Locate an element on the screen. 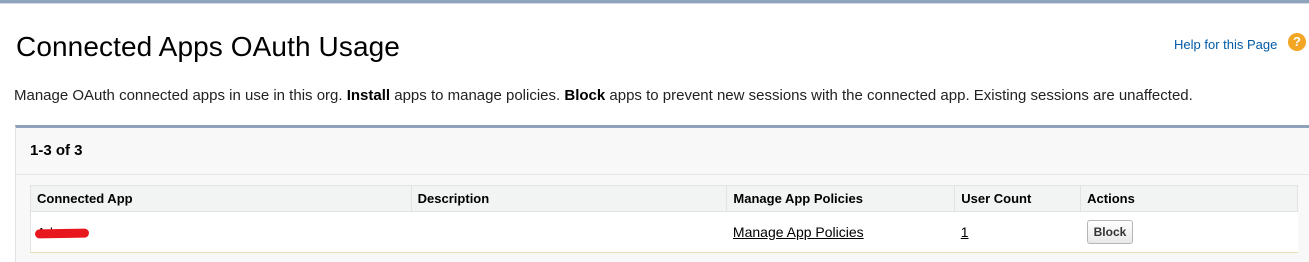  record-count: 1-3 of 3 is located at coordinates (56, 150).